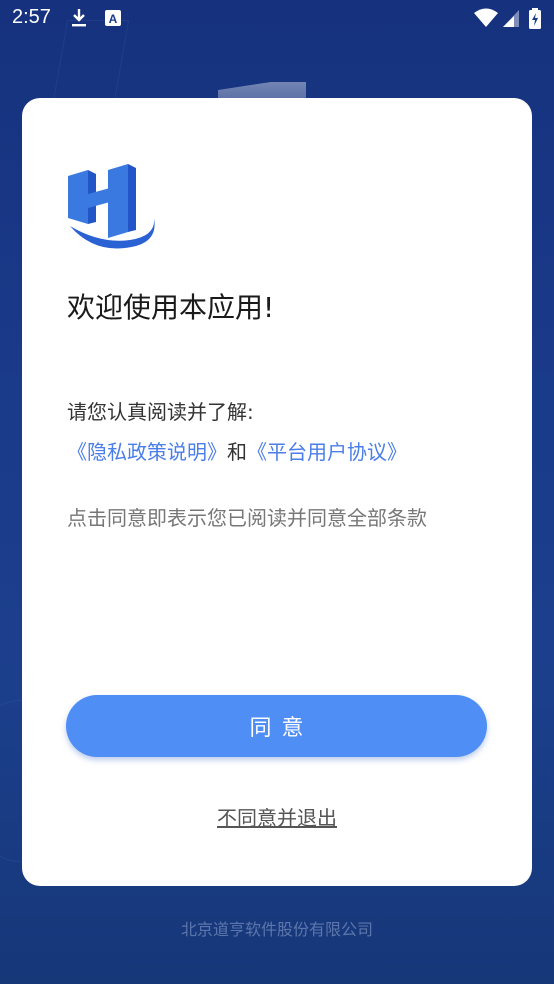 Image resolution: width=554 pixels, height=984 pixels. What do you see at coordinates (112, 210) in the screenshot?
I see `h-logo-icon` at bounding box center [112, 210].